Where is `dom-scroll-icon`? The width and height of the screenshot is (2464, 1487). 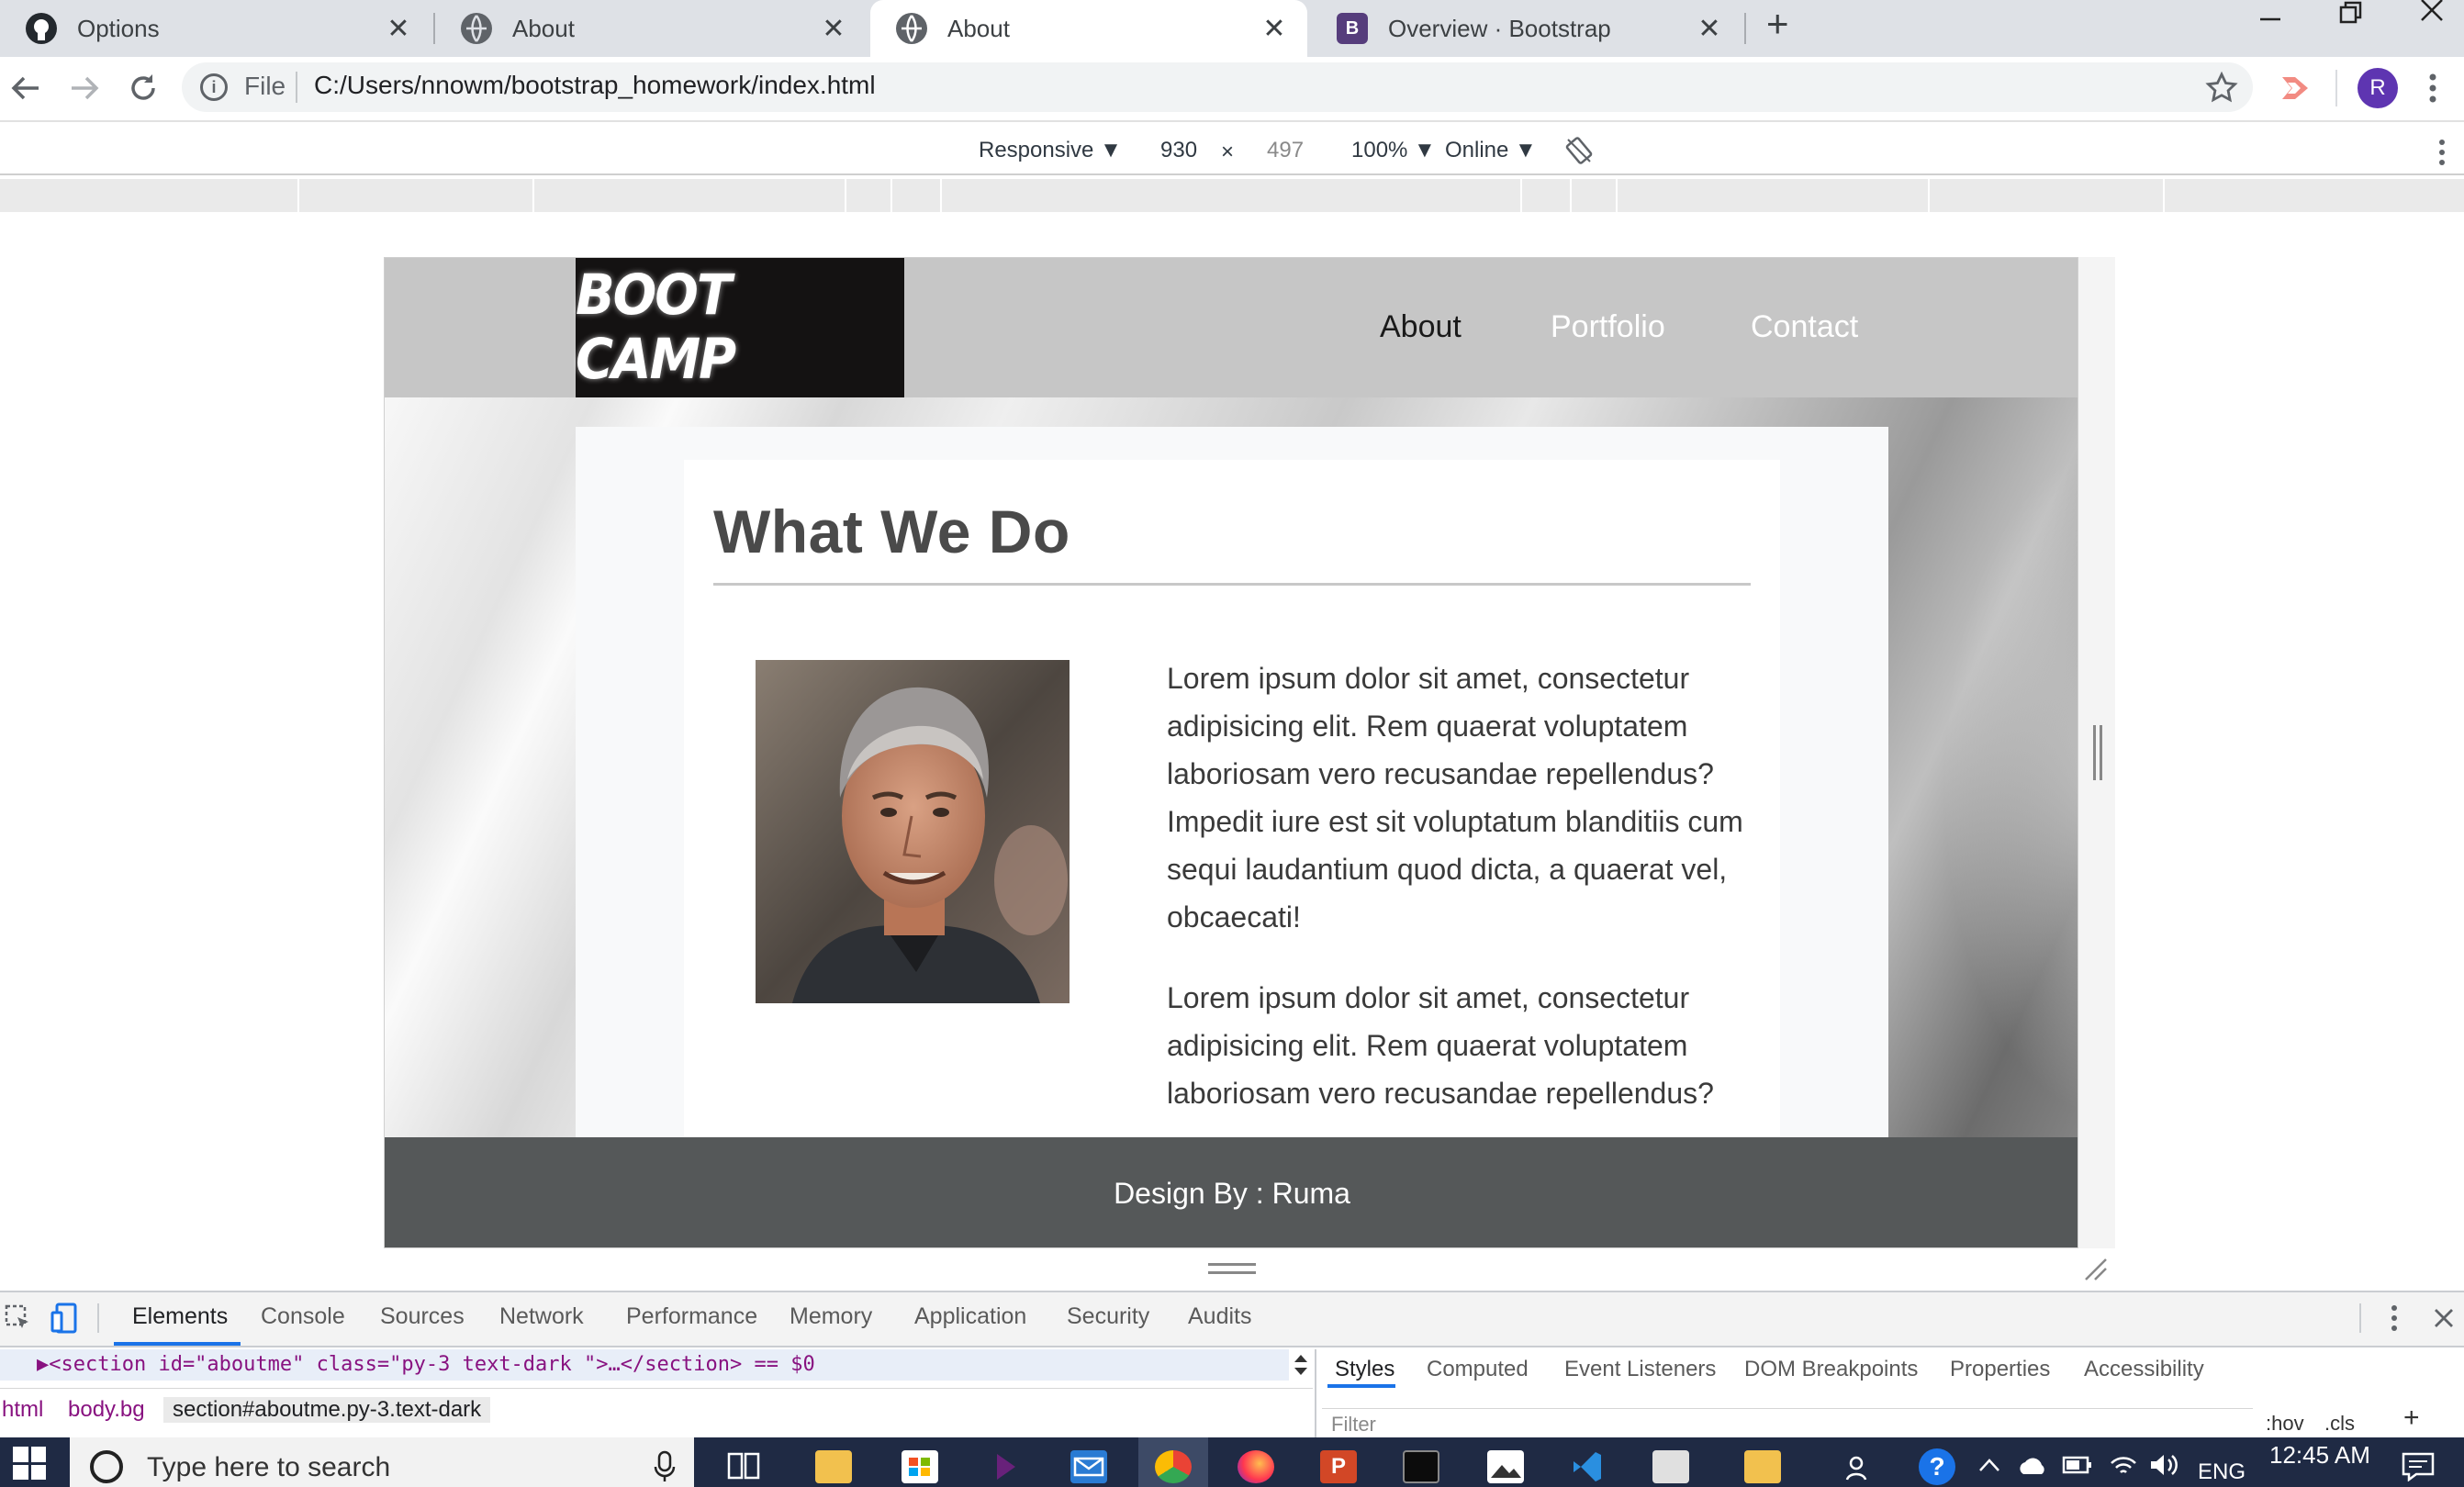
dom-scroll-icon is located at coordinates (1301, 1365).